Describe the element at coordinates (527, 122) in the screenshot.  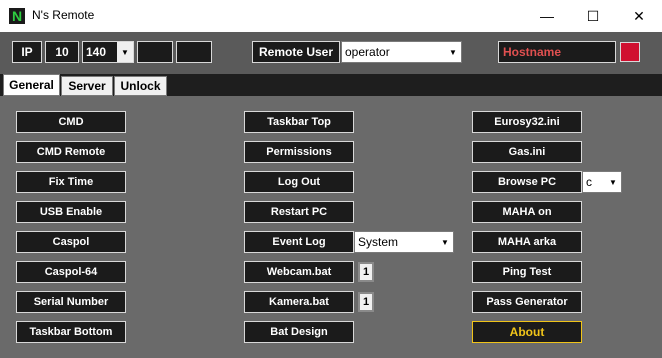
I see `eurosy32-ini-button: Eurosy32.ini` at that location.